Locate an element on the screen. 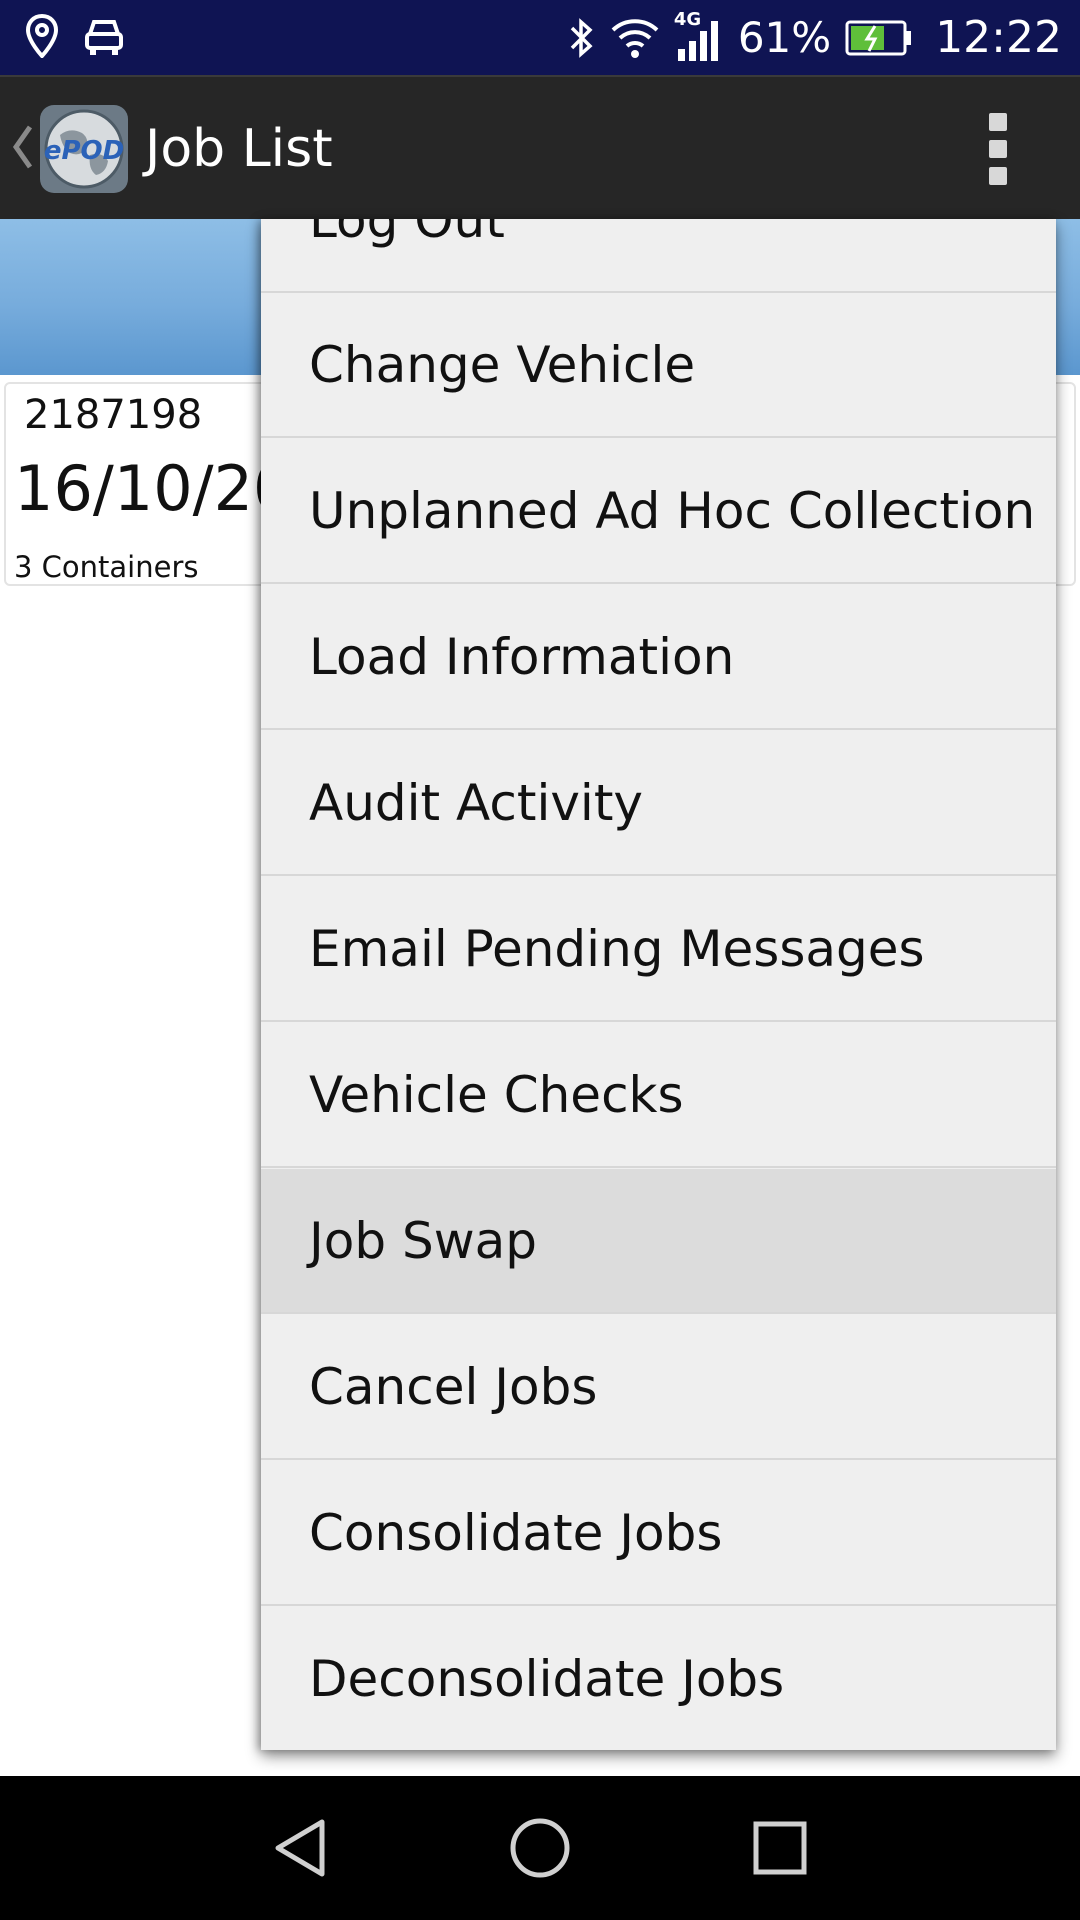 The height and width of the screenshot is (1920, 1080). menu-item-load-information: Load Information is located at coordinates (658, 657).